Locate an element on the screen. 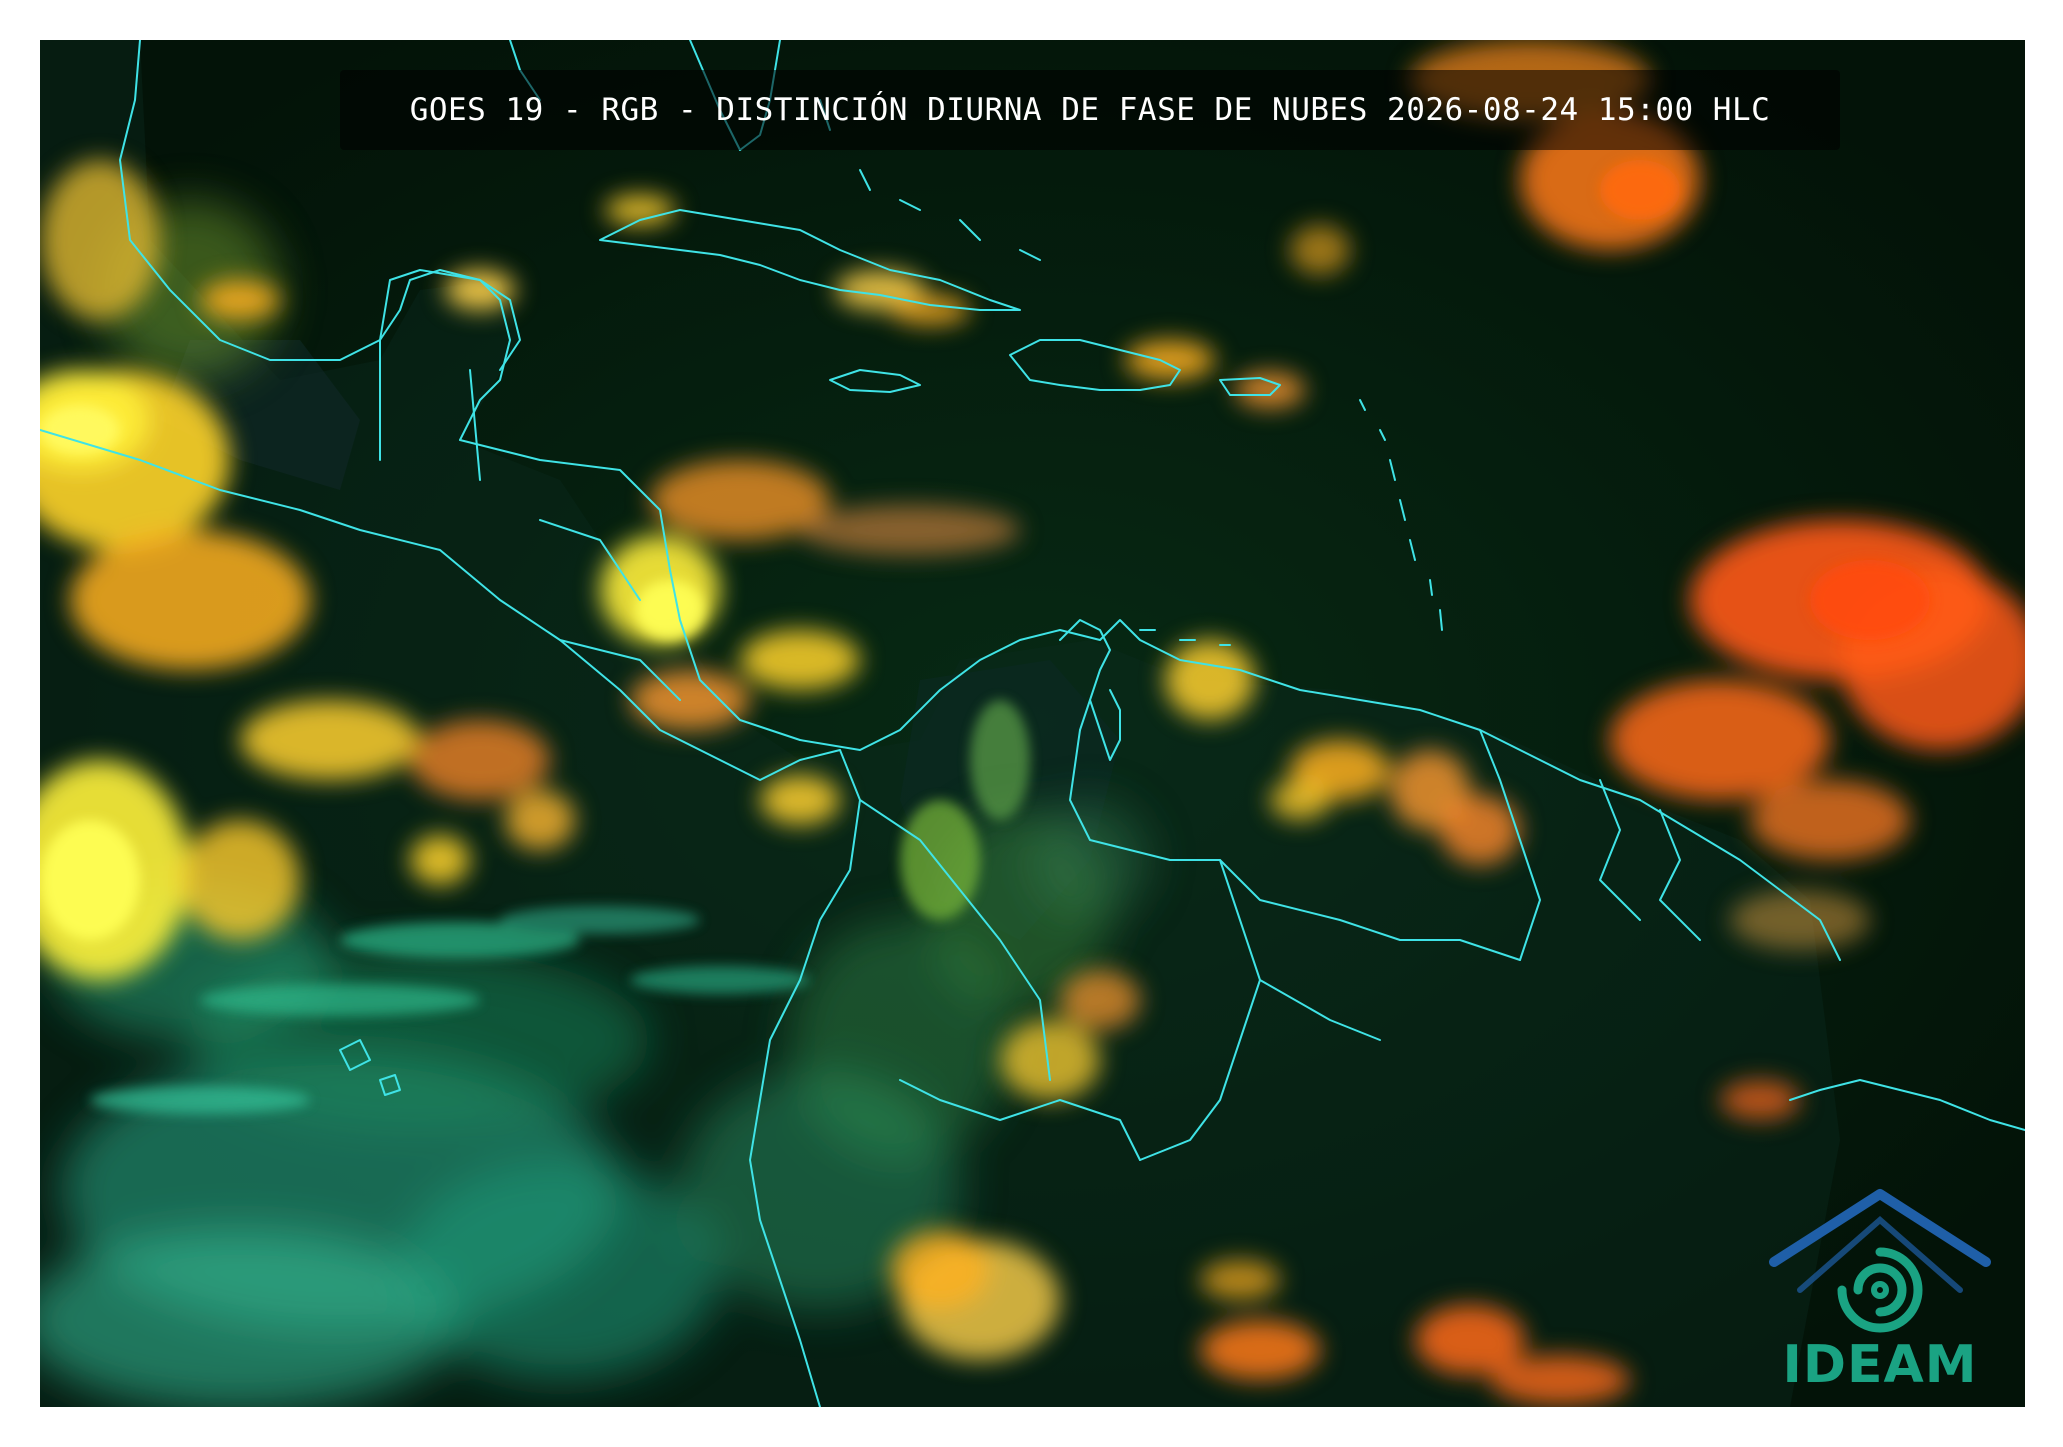 Image resolution: width=2063 pixels, height=1447 pixels. ideam-logo-emblem is located at coordinates (1880, 1261).